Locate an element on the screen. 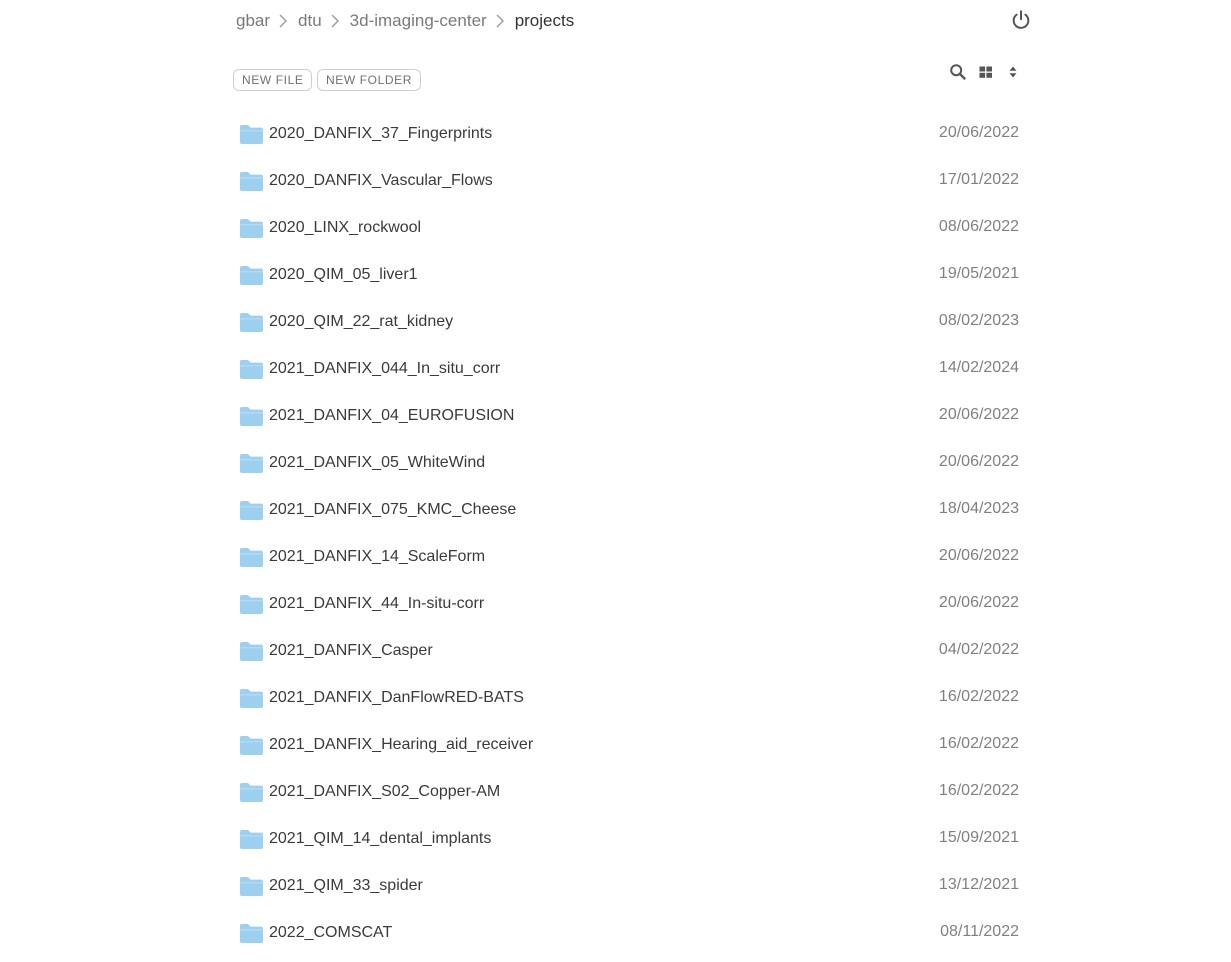  file-row: 2021_DANFIX_05_WhiteWind 20/06/2022 is located at coordinates (630, 463).